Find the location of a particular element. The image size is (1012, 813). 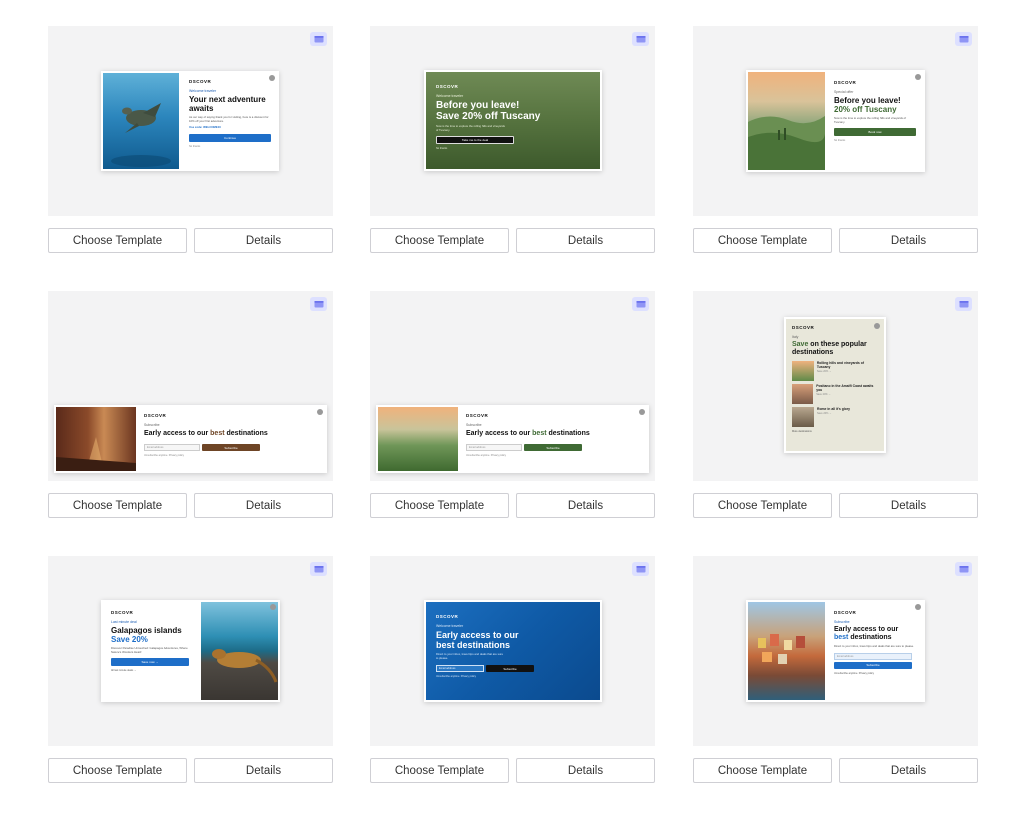

list-item: Rome in all it's glory Save 20% → is located at coordinates (835, 417).